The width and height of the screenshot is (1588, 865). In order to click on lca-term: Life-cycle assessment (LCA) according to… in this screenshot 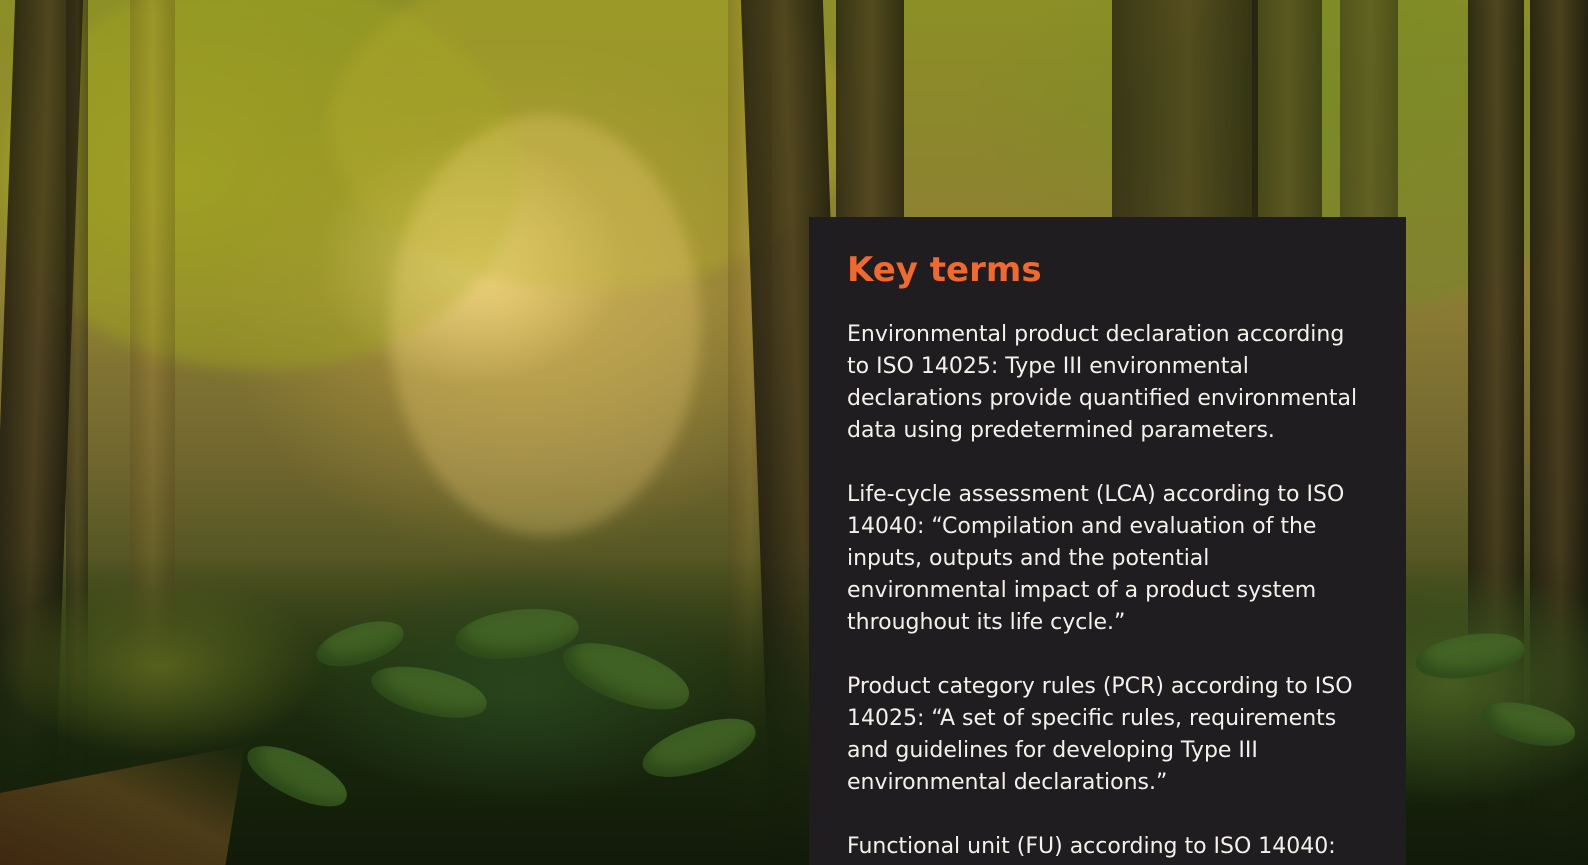, I will do `click(1096, 558)`.